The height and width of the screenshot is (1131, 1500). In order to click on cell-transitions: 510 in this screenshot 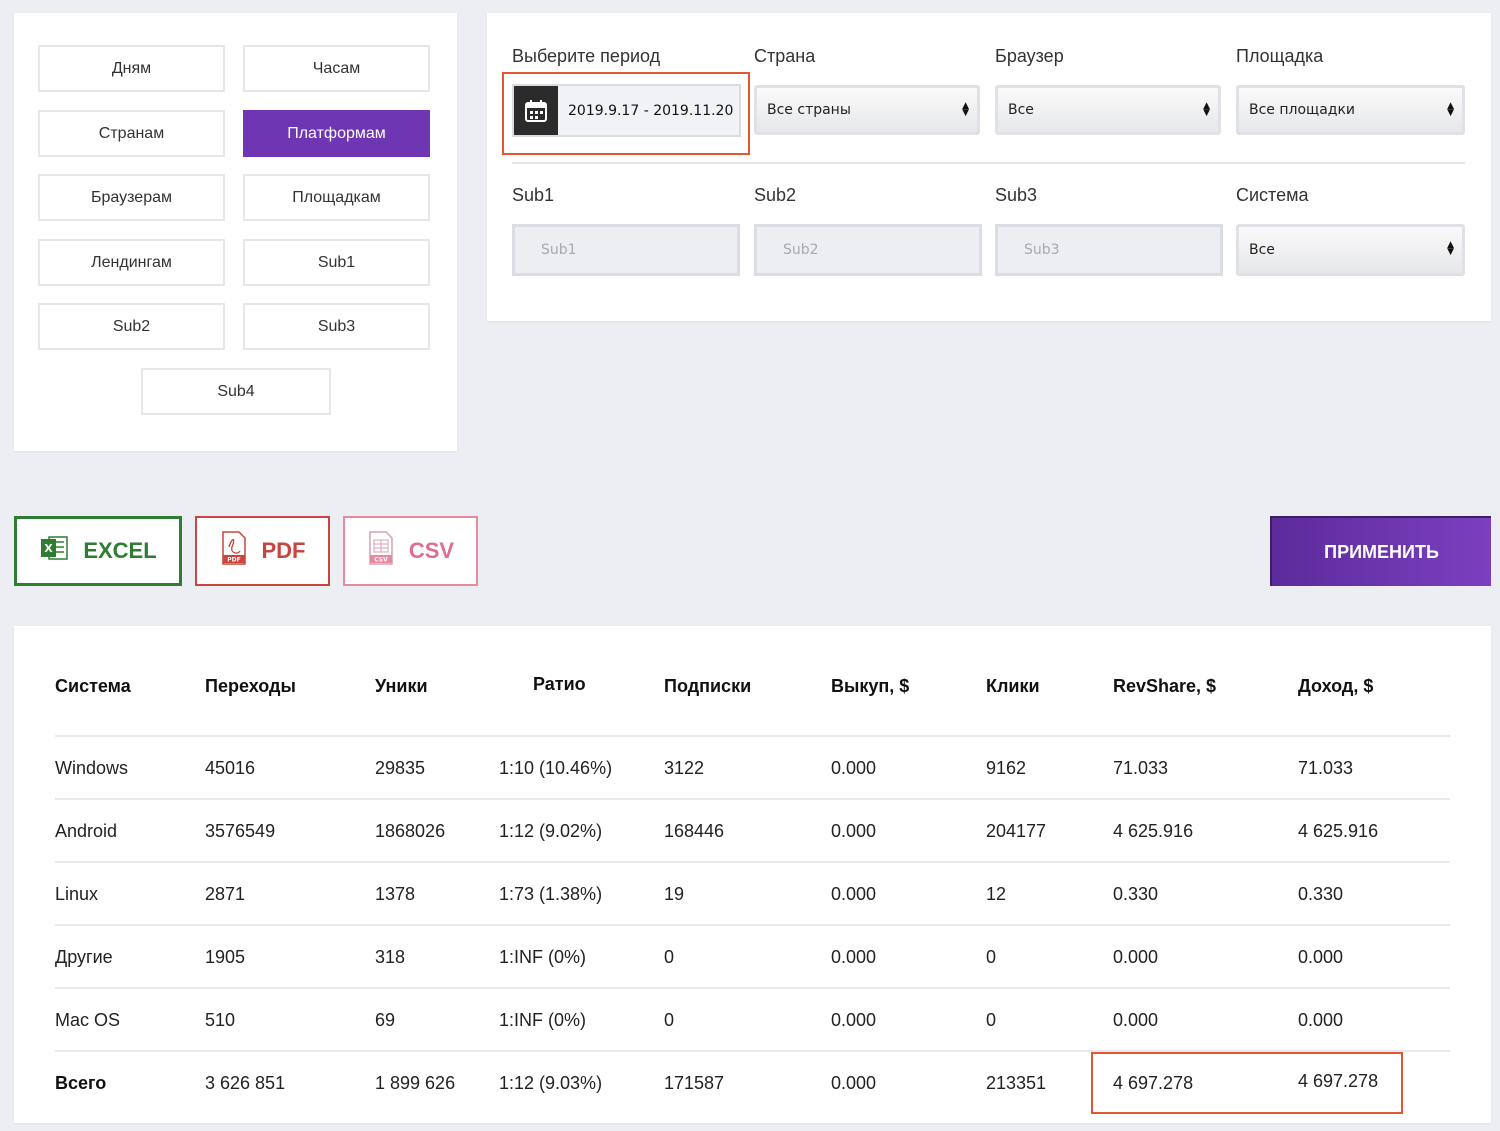, I will do `click(220, 1020)`.